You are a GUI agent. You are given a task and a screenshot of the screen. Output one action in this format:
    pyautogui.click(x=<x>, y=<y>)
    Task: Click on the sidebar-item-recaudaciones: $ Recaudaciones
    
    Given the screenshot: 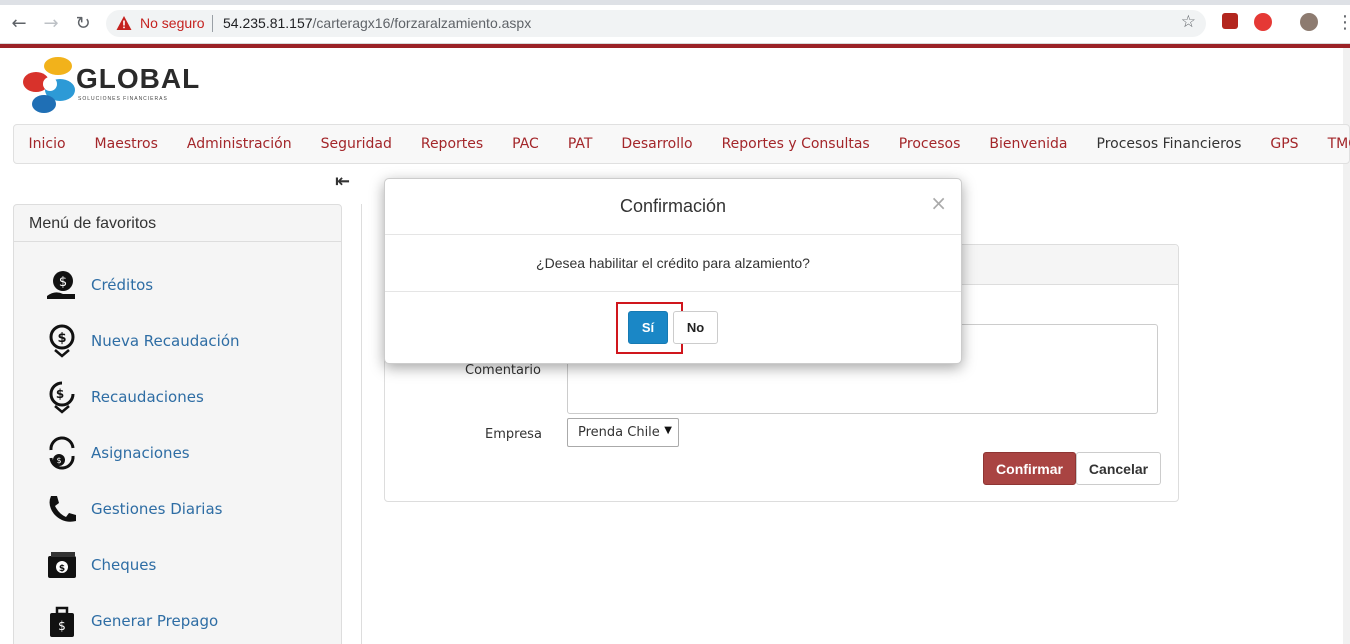 What is the action you would take?
    pyautogui.click(x=124, y=397)
    